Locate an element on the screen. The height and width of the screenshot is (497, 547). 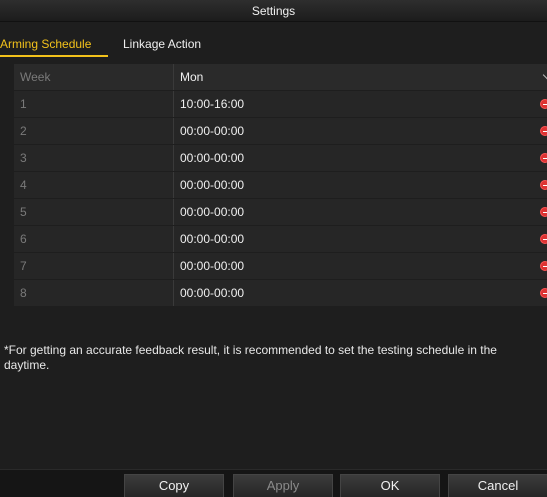
cancel-button: Cancel is located at coordinates (497, 485).